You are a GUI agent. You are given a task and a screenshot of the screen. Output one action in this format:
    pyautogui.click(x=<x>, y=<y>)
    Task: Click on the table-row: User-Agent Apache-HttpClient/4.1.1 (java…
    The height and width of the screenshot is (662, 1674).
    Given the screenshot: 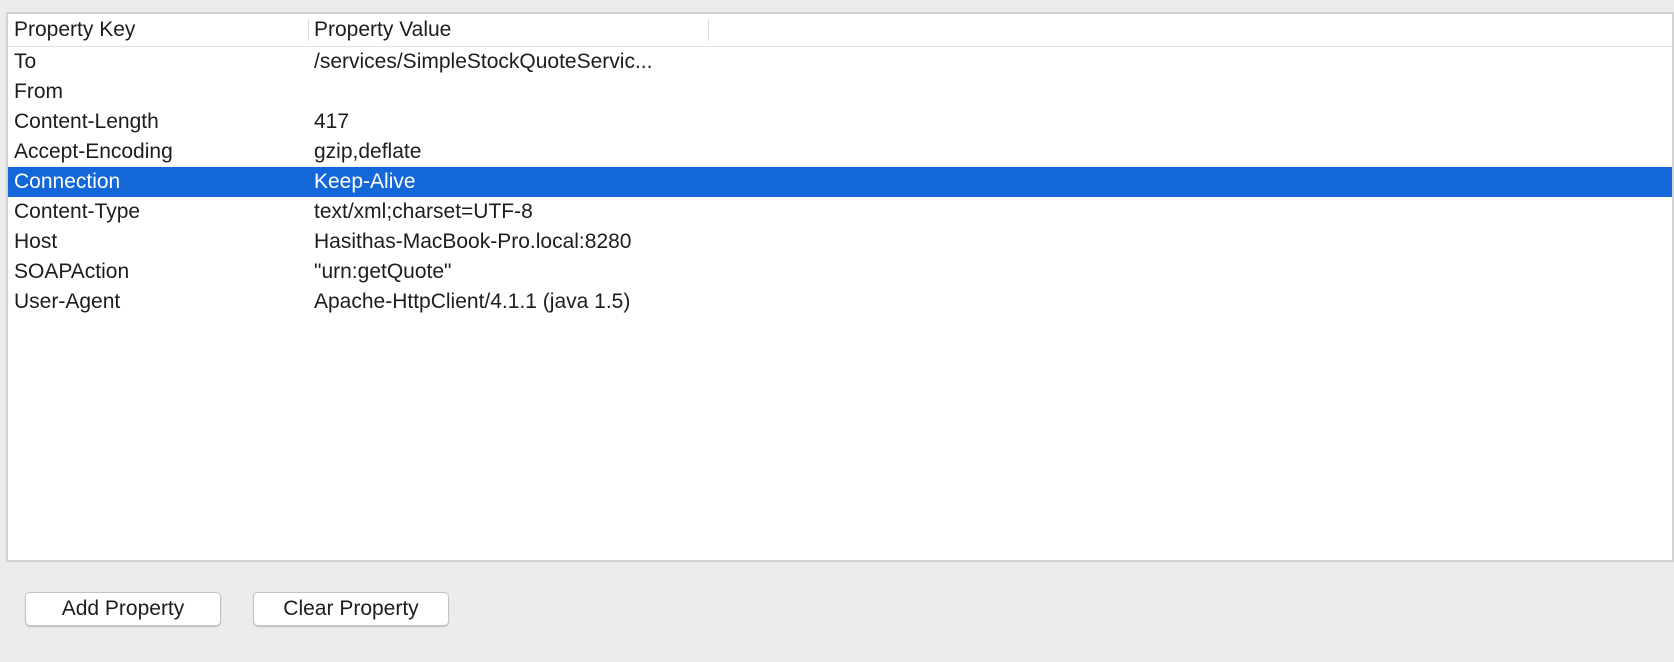 What is the action you would take?
    pyautogui.click(x=840, y=302)
    